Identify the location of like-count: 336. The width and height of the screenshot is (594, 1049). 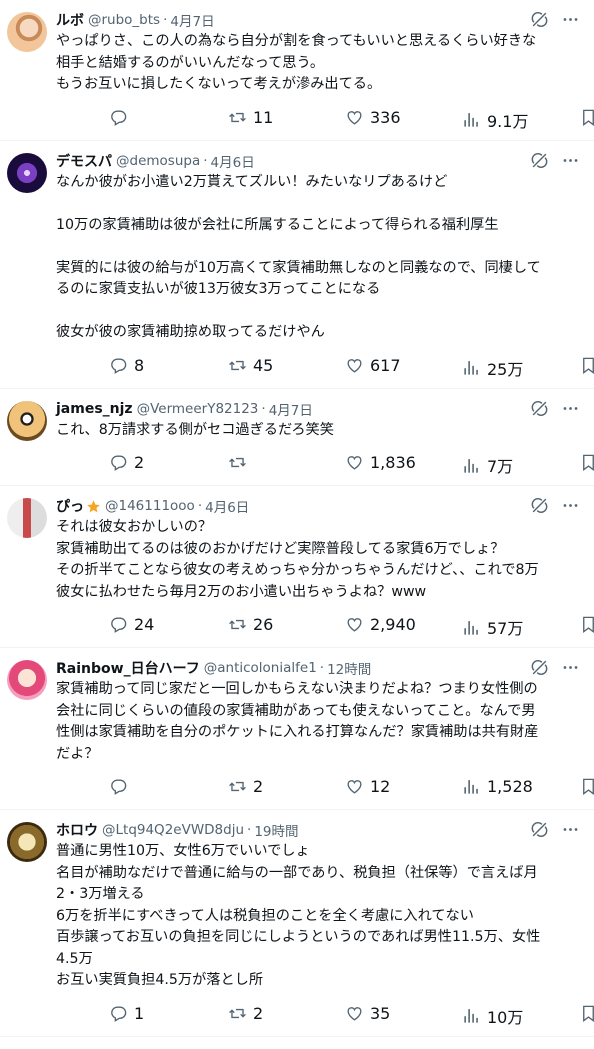
(385, 117).